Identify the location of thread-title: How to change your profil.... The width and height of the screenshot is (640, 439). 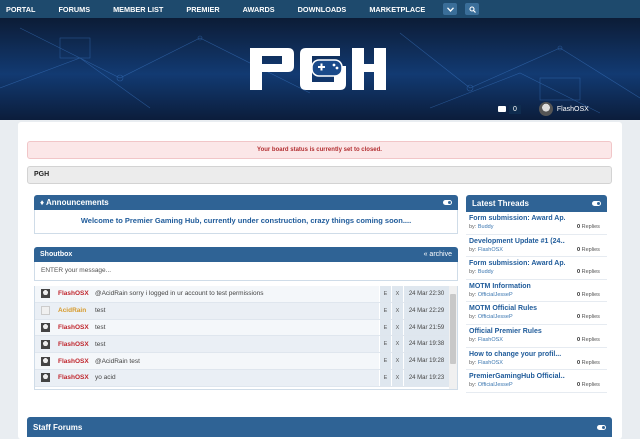
(517, 353).